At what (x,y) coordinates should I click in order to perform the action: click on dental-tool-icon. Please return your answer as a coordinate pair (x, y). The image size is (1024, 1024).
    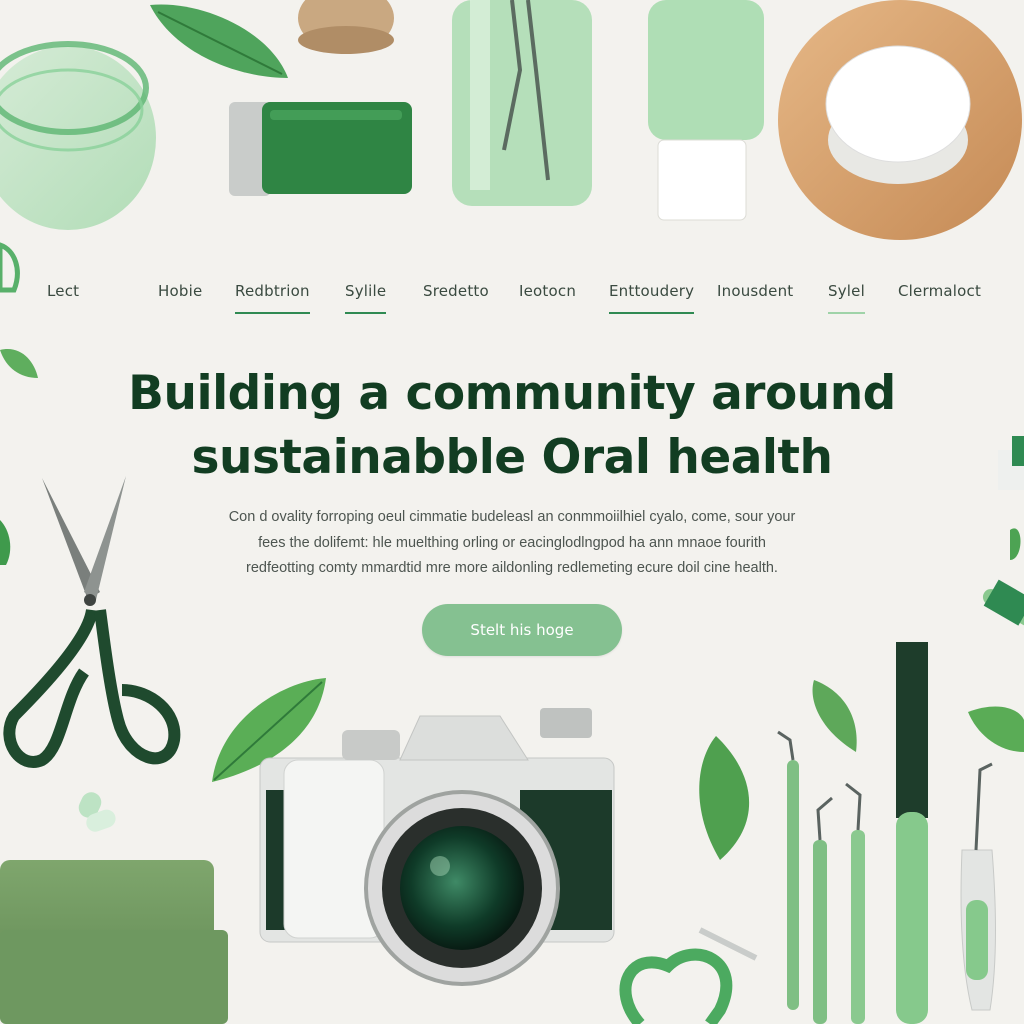
    Looking at the image, I should click on (886, 833).